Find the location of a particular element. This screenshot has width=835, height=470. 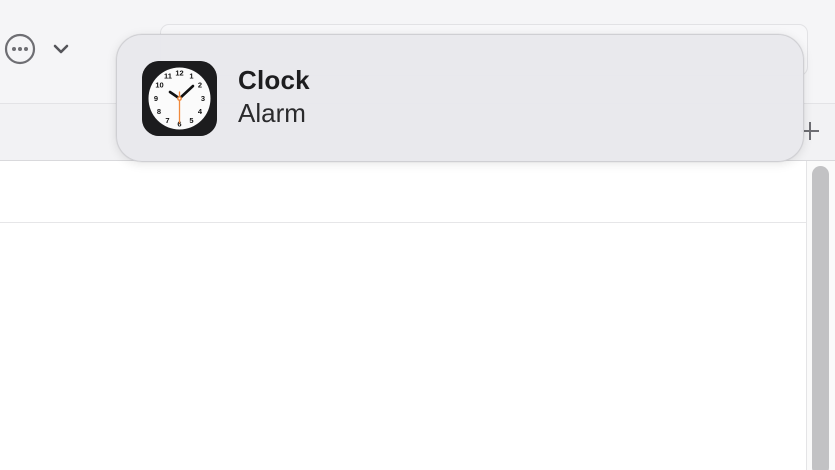

notification-message: Alarm is located at coordinates (272, 113).